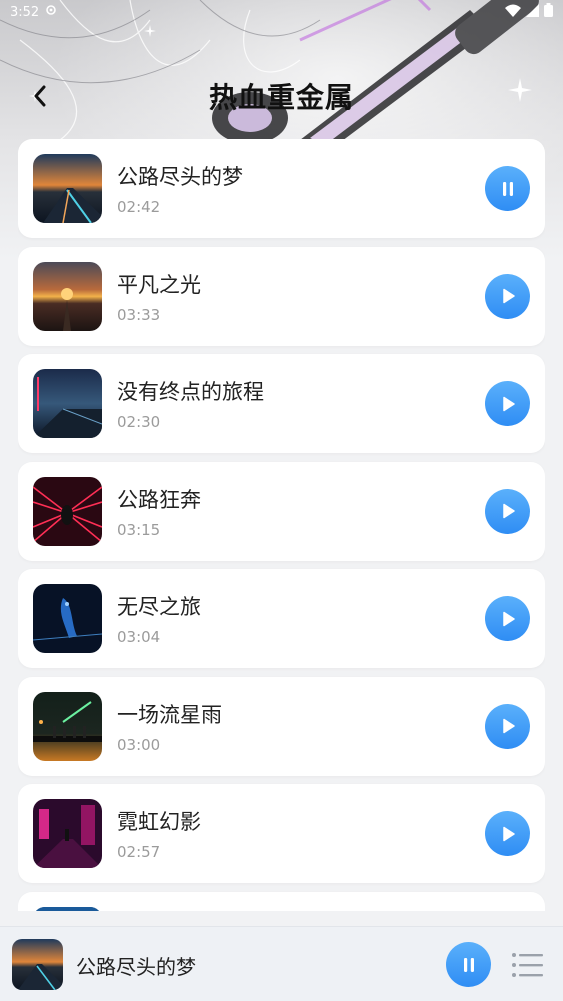 The image size is (563, 1001). Describe the element at coordinates (139, 852) in the screenshot. I see `song-duration: 02:57` at that location.